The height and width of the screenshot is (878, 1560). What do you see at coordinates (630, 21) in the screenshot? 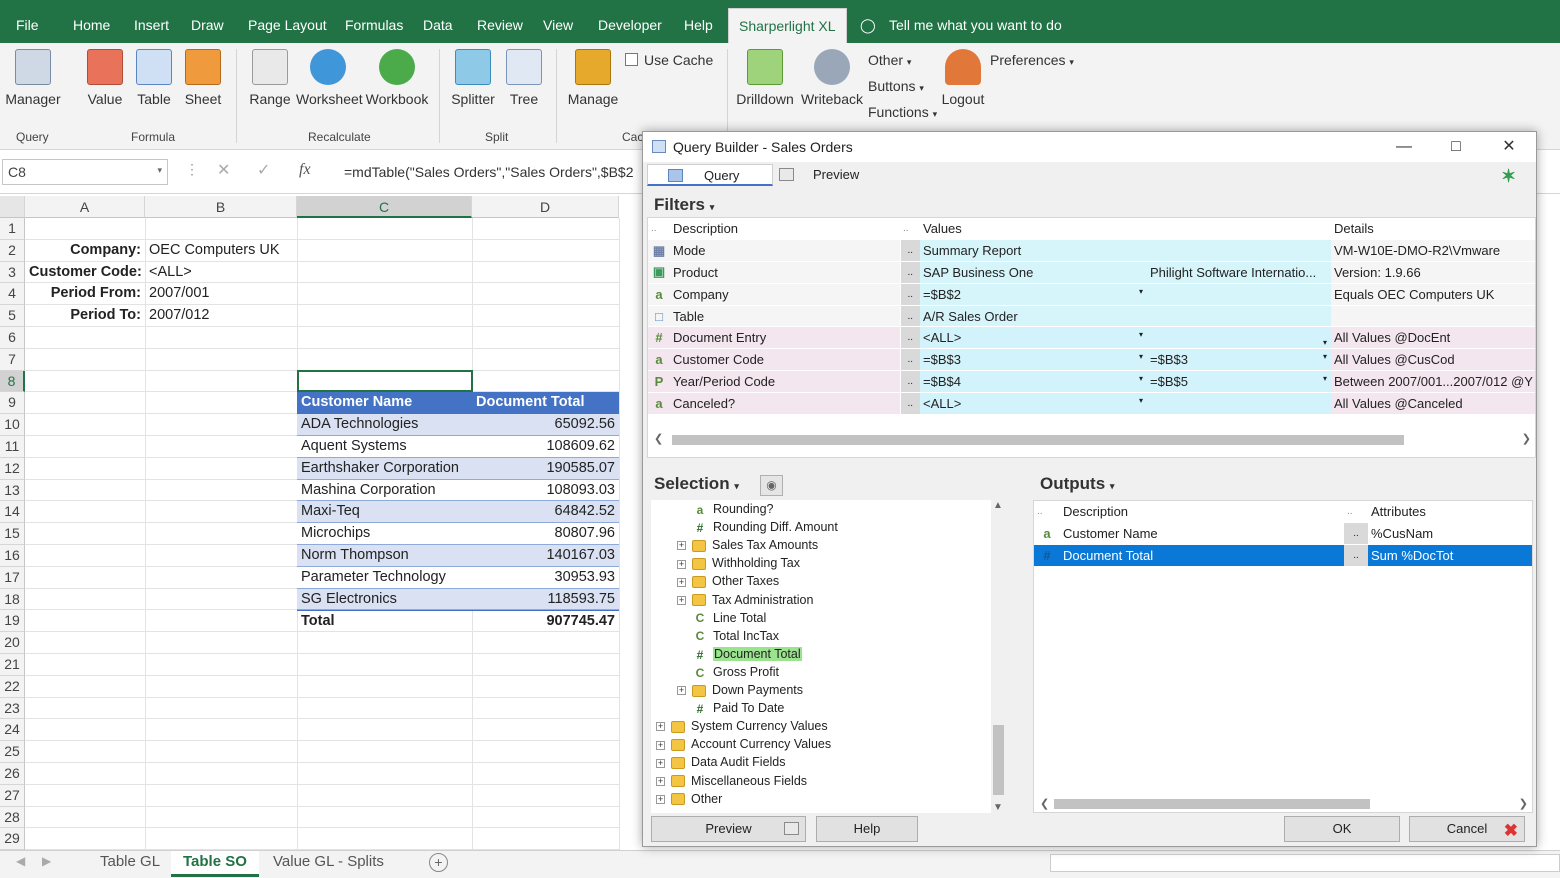
I see `tab-developer: Developer` at bounding box center [630, 21].